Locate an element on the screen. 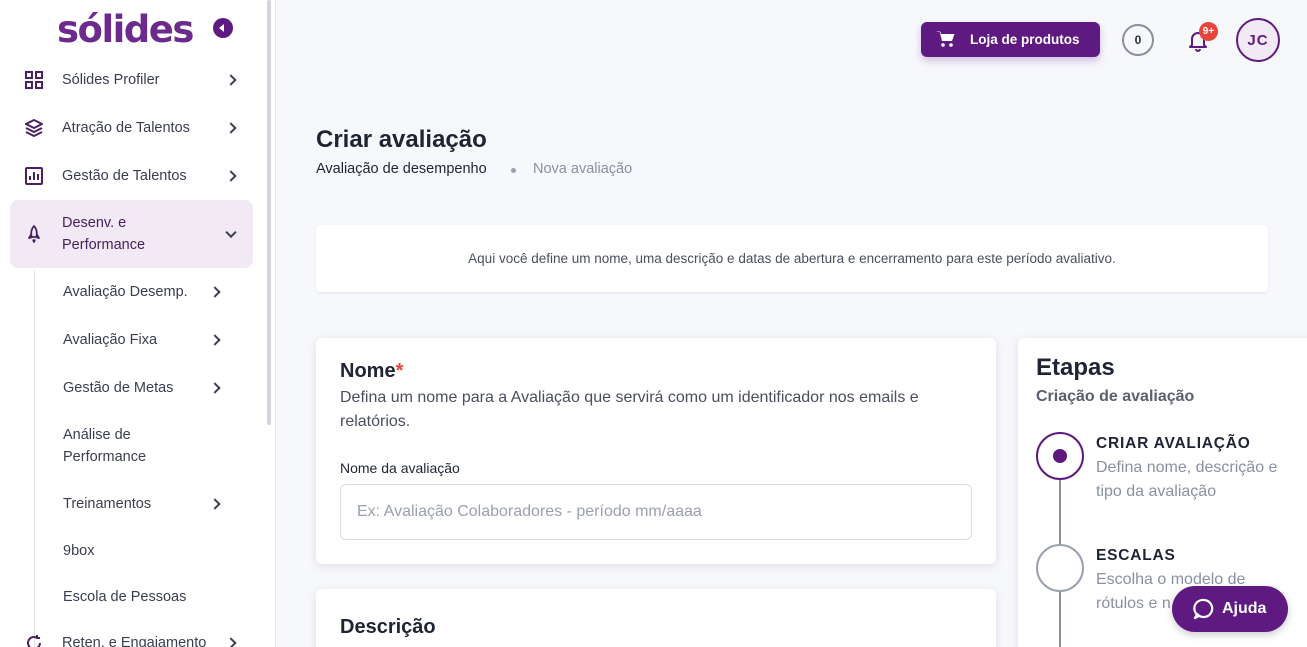 The width and height of the screenshot is (1307, 647). required-mark: * is located at coordinates (399, 371).